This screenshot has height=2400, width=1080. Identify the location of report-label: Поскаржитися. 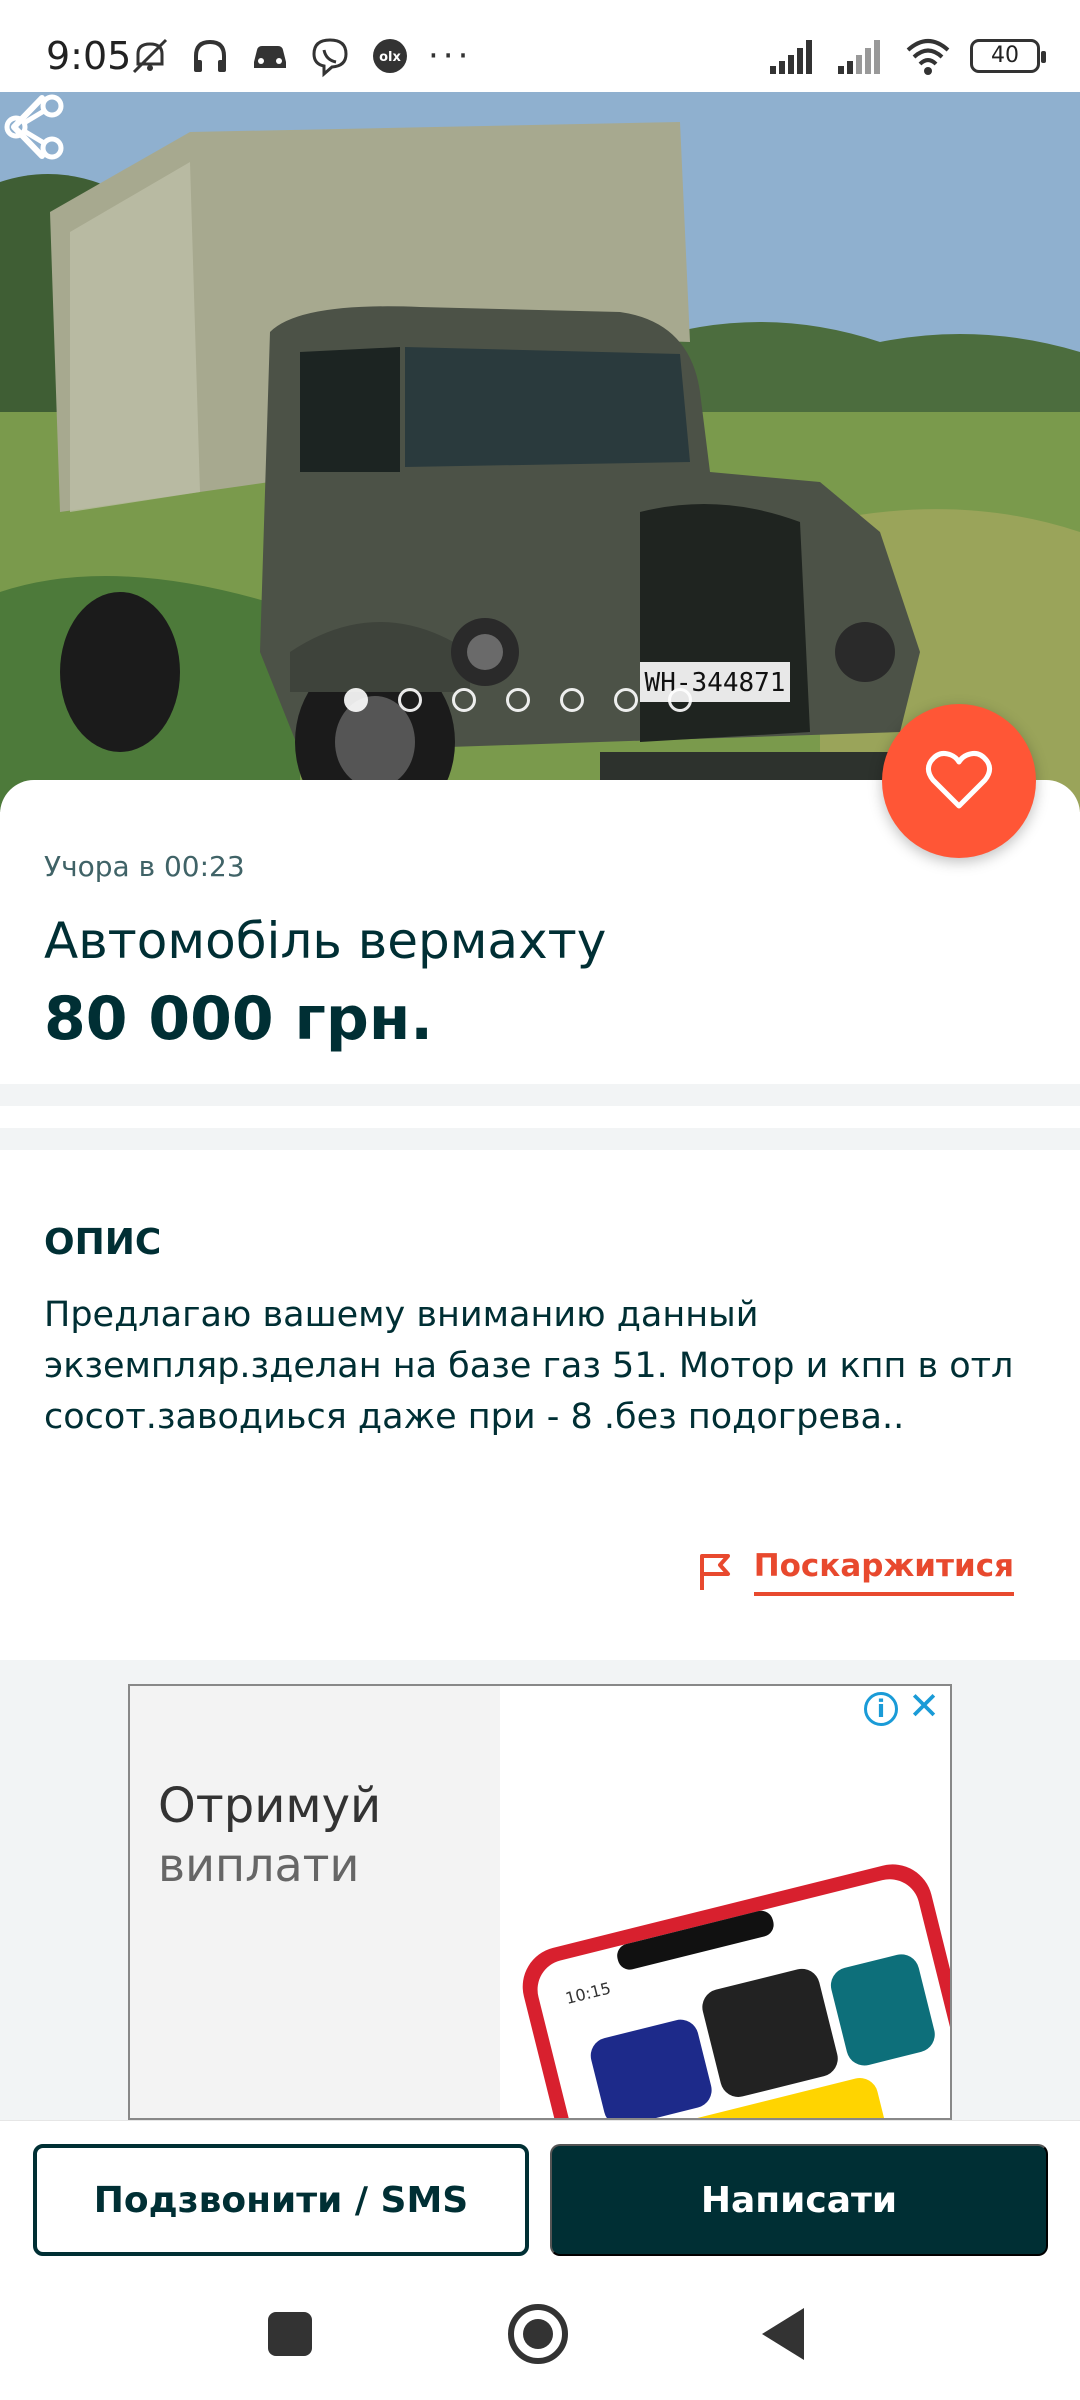
(883, 1572).